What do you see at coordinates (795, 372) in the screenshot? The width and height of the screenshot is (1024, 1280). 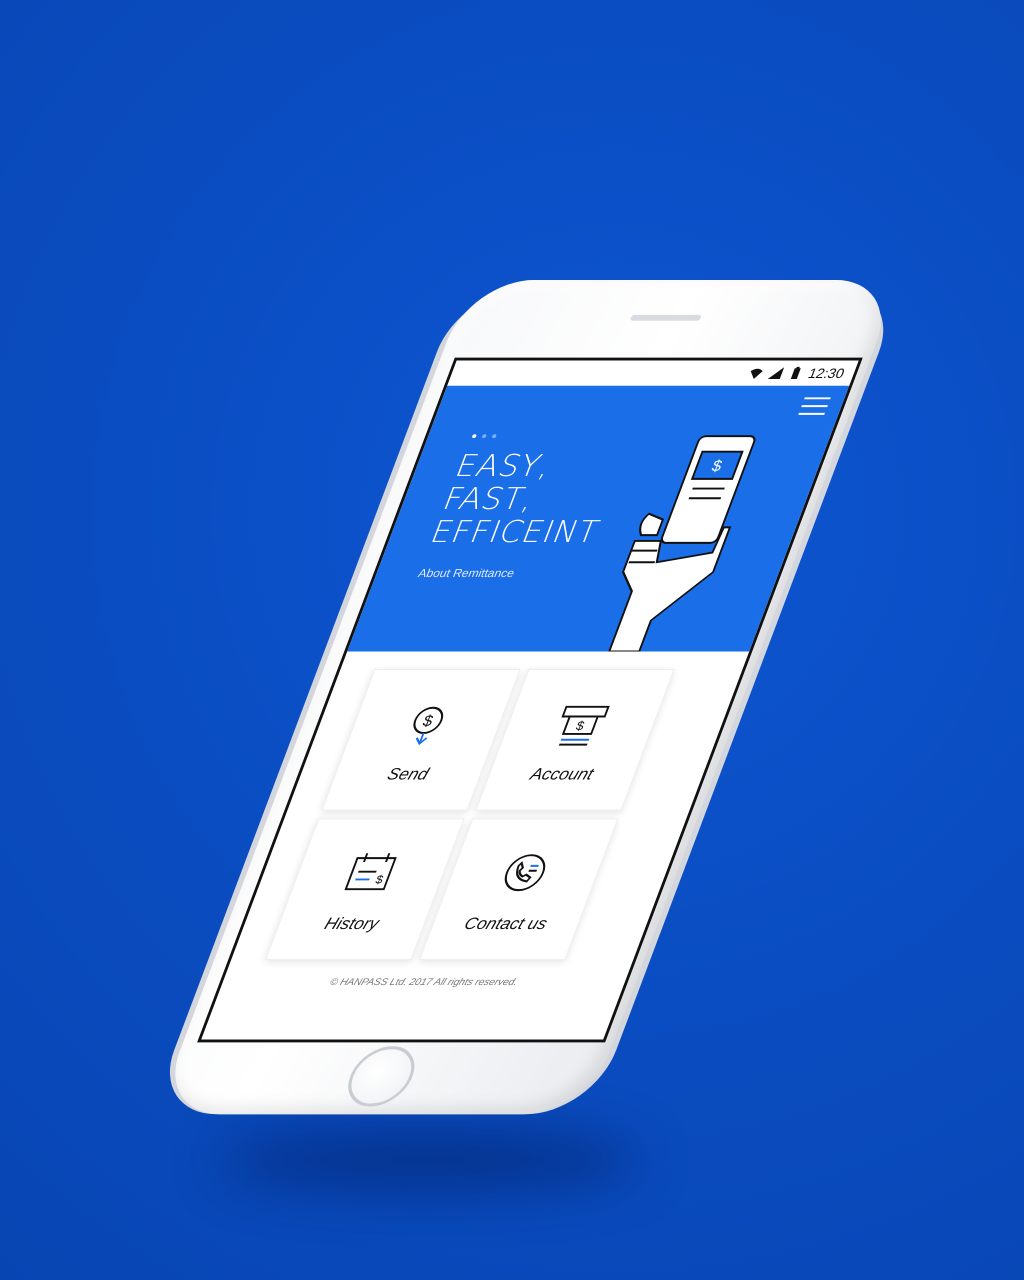 I see `battery-icon` at bounding box center [795, 372].